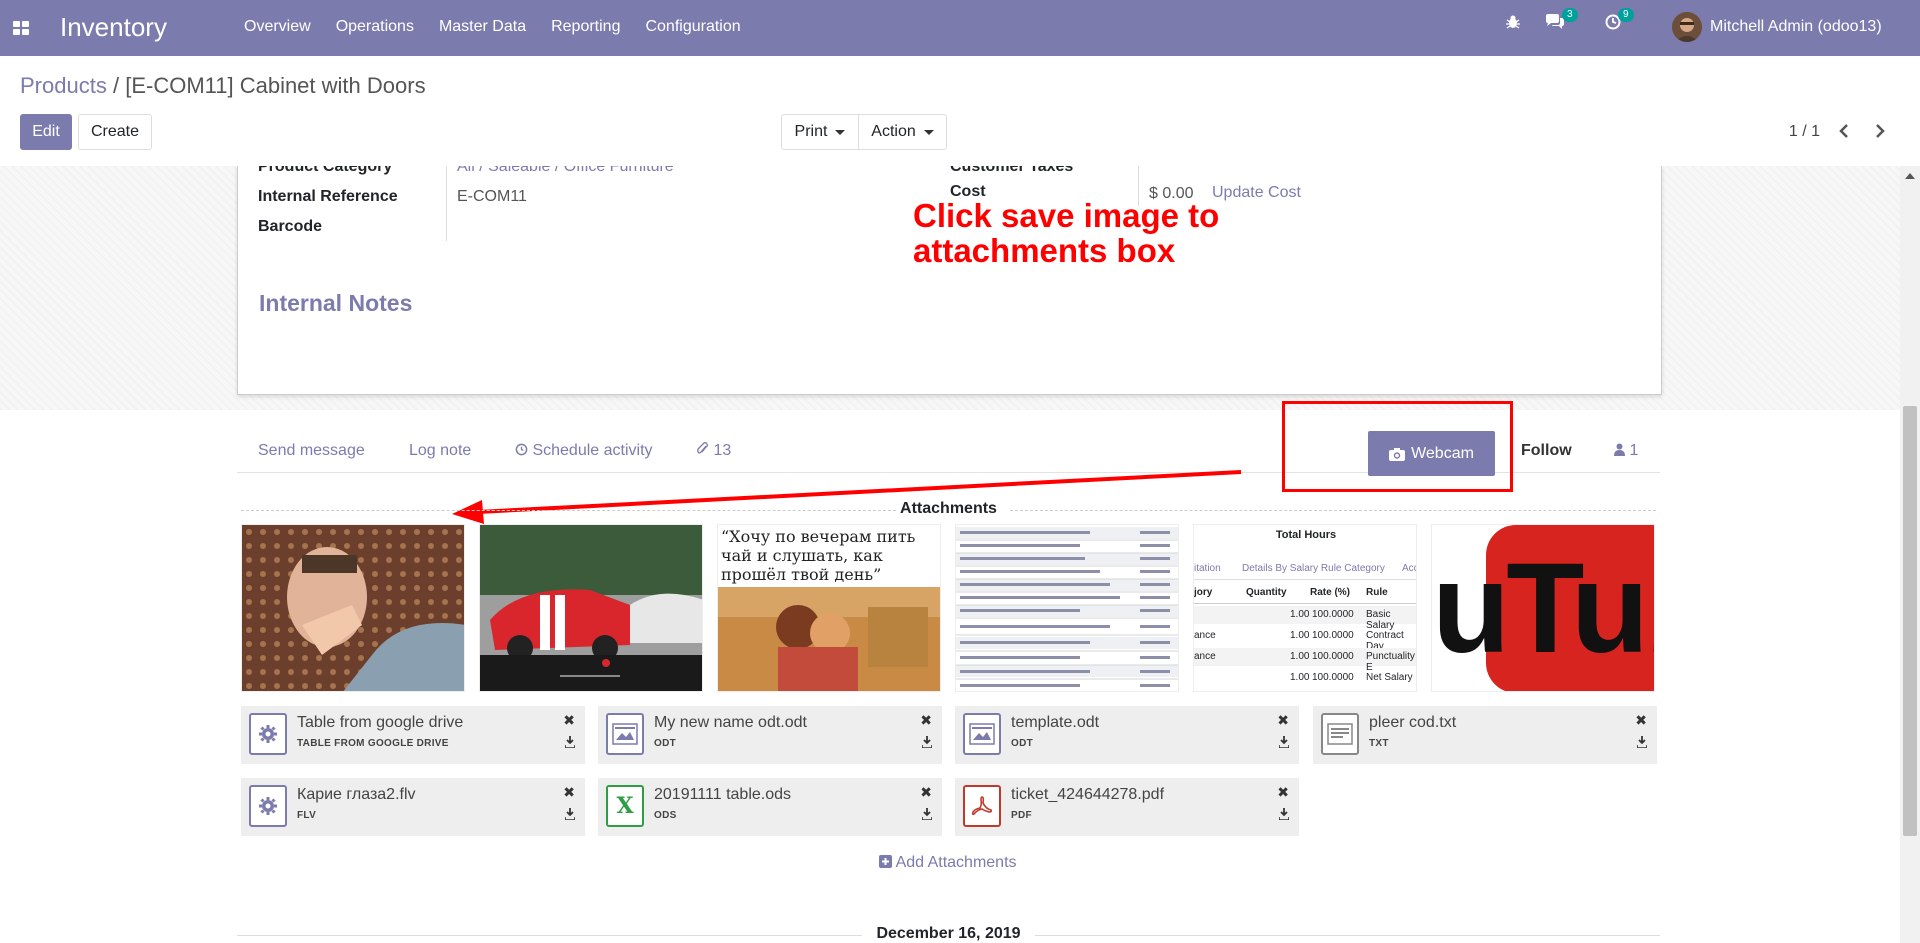  I want to click on attachment-thumbnail-red-car, so click(591, 608).